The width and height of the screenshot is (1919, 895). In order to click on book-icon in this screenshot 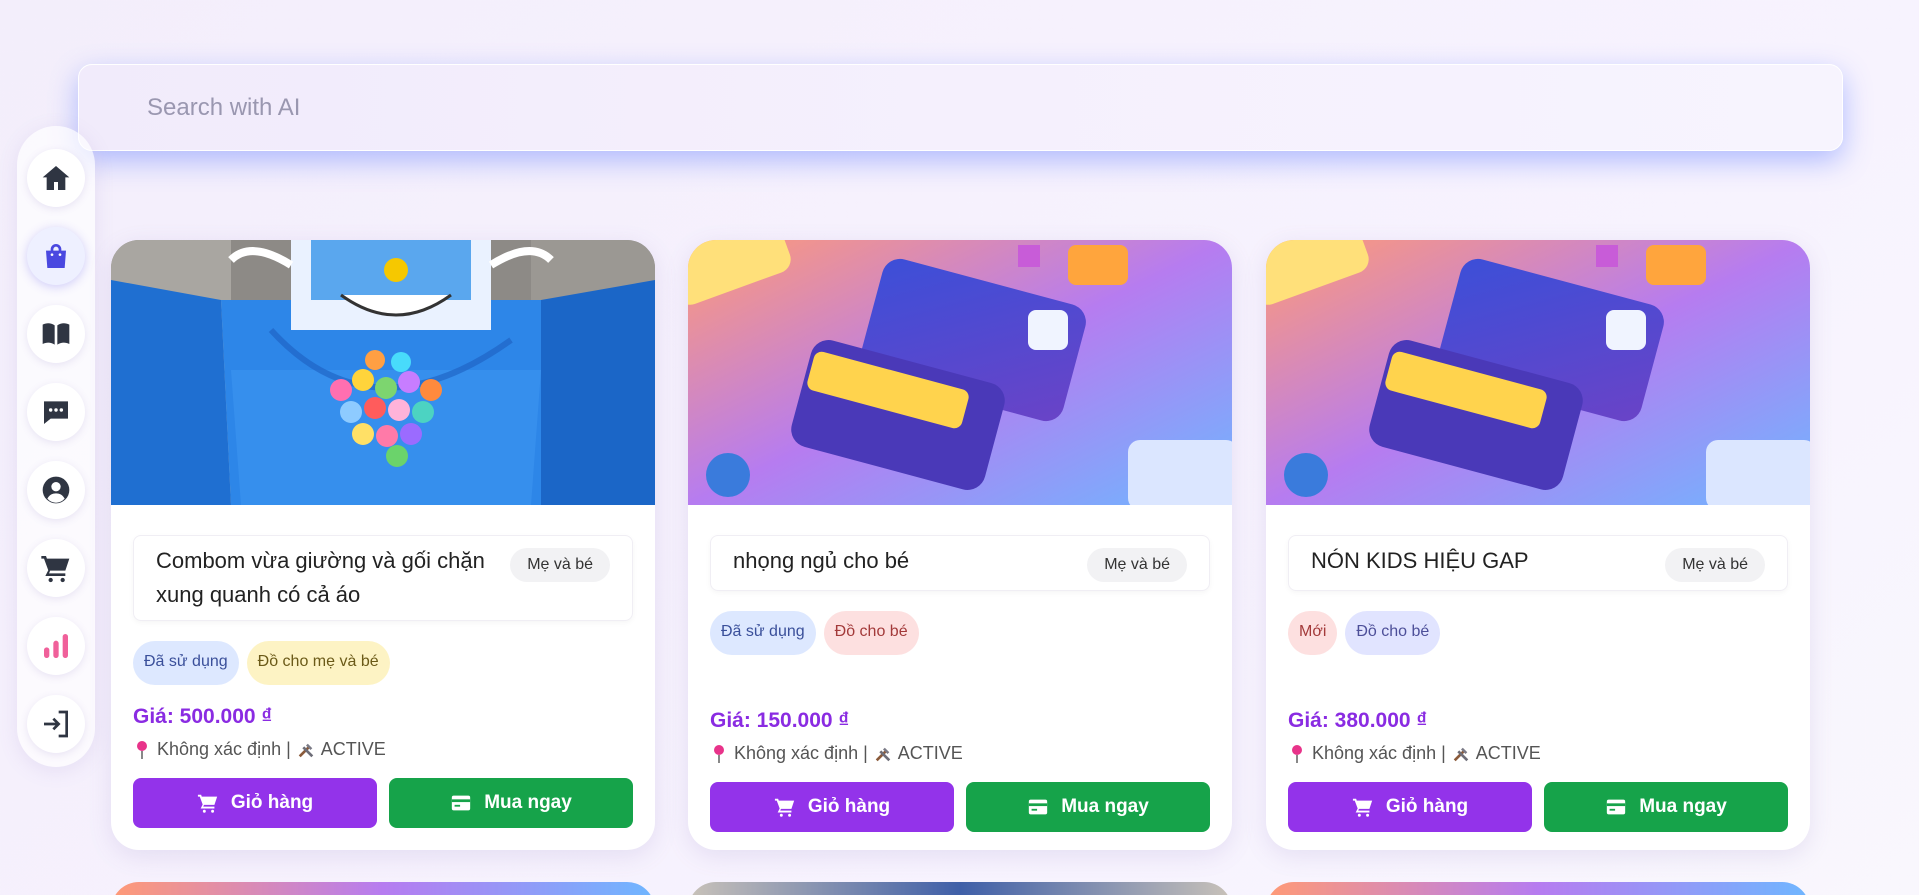, I will do `click(56, 334)`.